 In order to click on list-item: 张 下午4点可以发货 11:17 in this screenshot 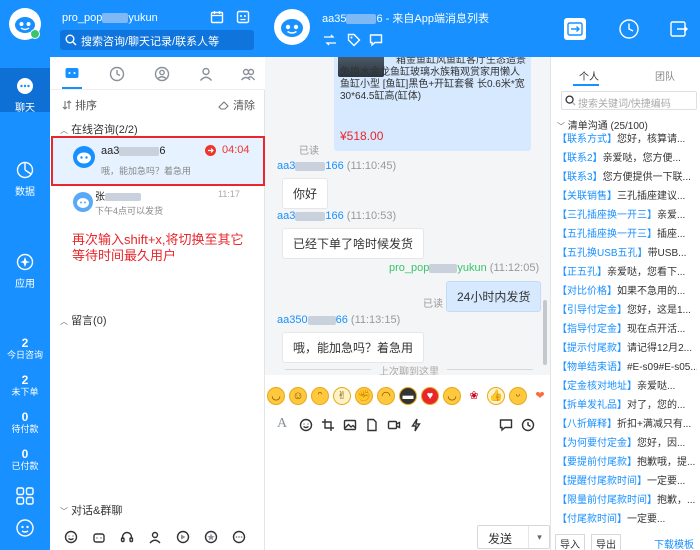, I will do `click(157, 203)`.